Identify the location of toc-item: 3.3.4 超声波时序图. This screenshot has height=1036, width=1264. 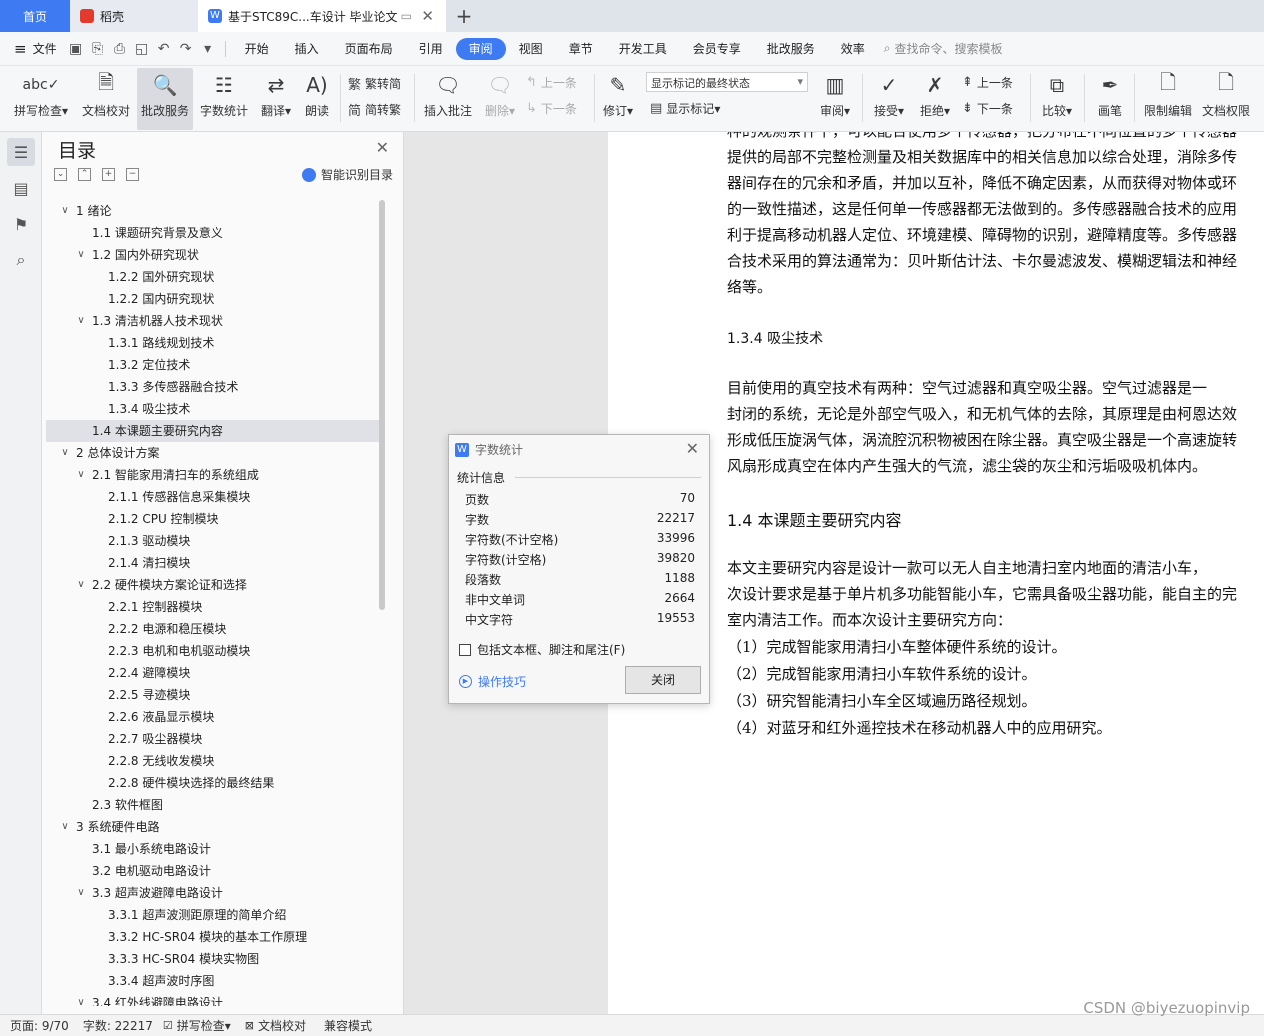
(213, 981).